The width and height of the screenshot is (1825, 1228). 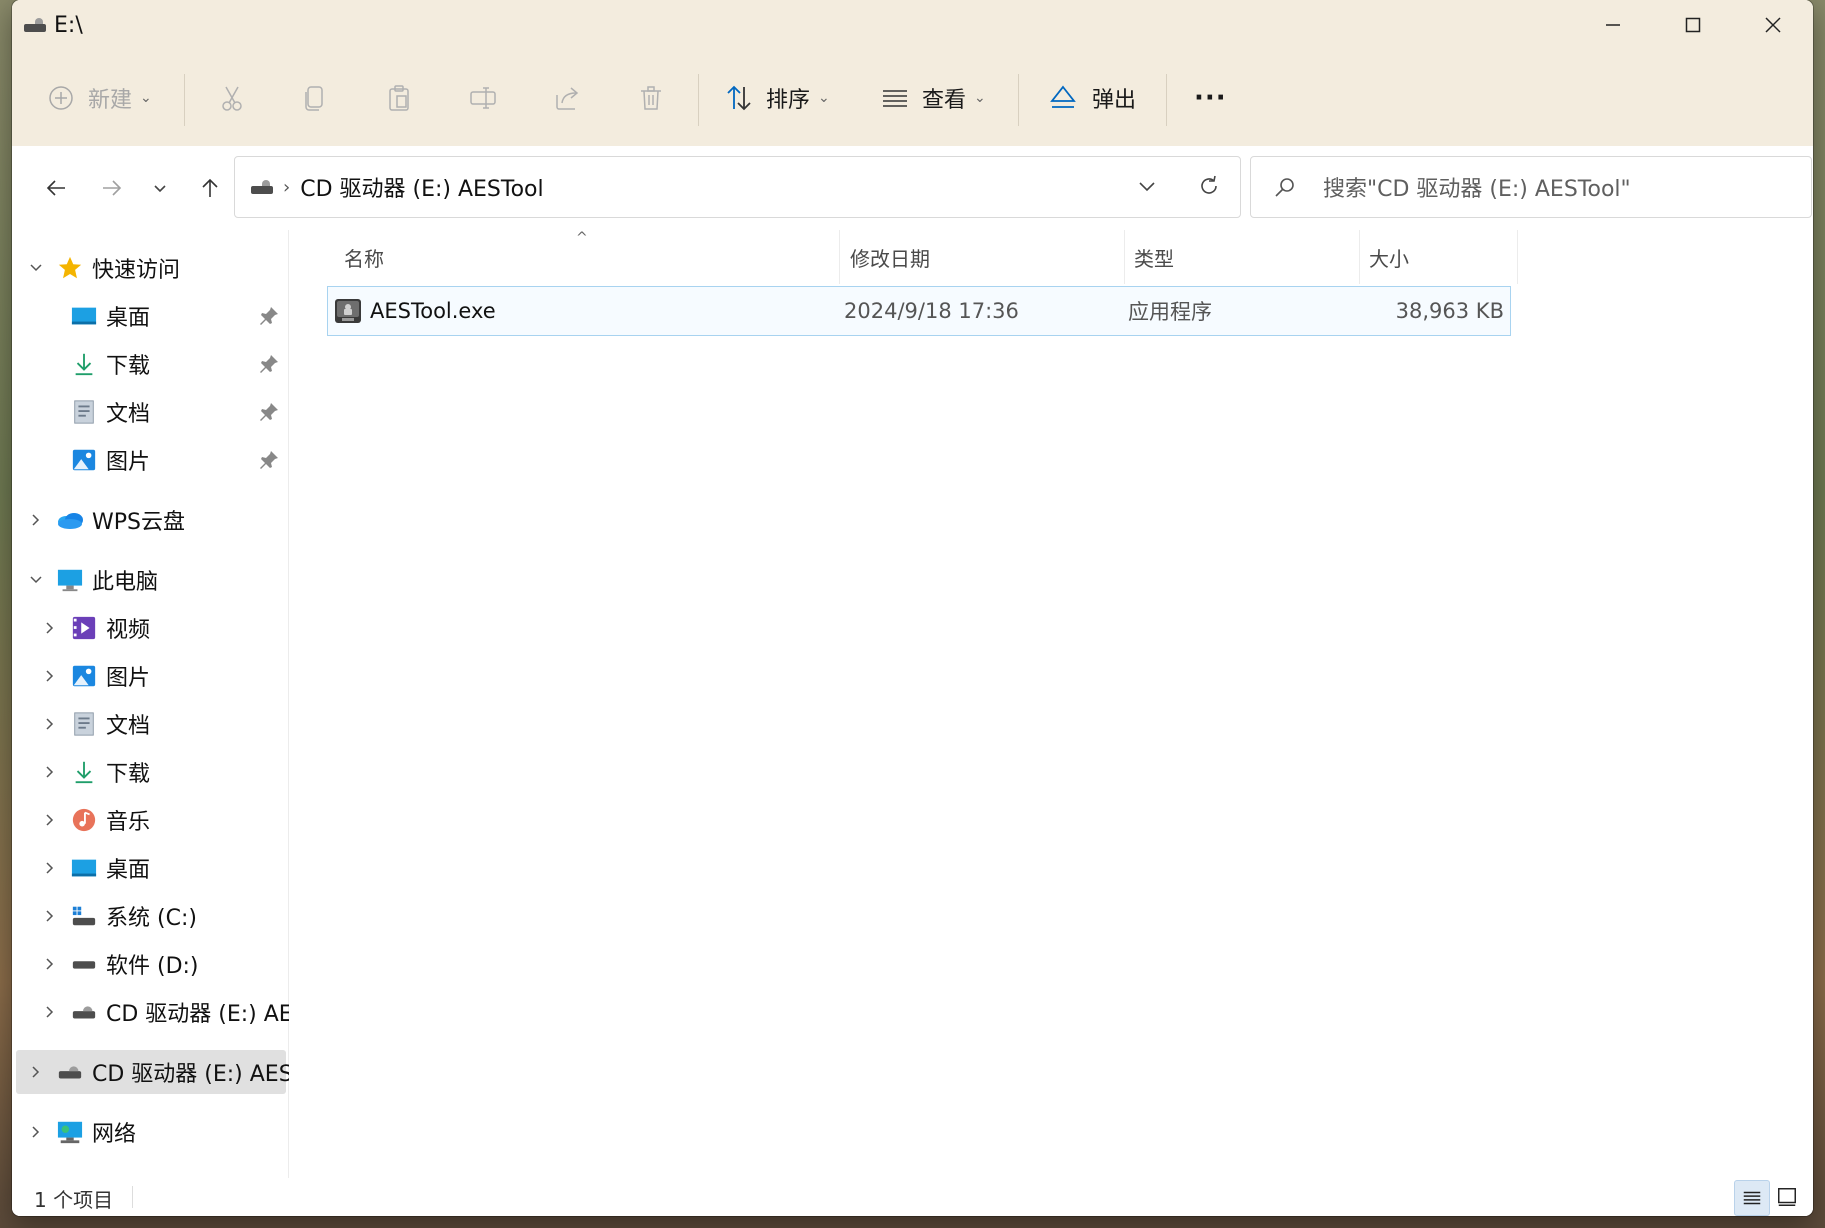 What do you see at coordinates (1773, 25) in the screenshot?
I see `close-button` at bounding box center [1773, 25].